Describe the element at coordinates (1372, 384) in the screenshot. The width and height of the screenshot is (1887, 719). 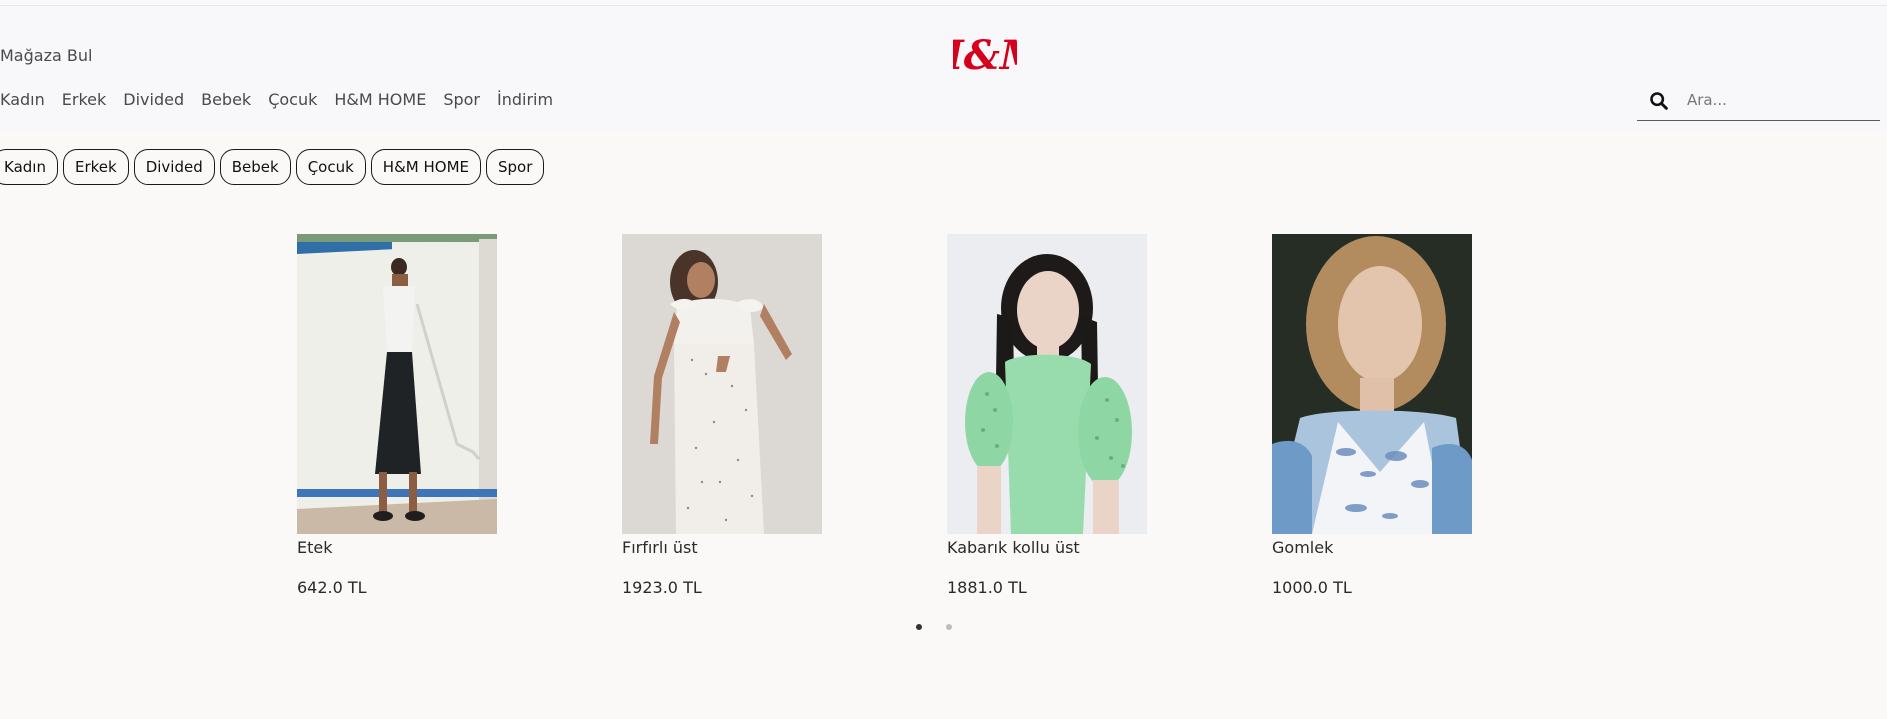
I see `product-image-shirt-model` at that location.